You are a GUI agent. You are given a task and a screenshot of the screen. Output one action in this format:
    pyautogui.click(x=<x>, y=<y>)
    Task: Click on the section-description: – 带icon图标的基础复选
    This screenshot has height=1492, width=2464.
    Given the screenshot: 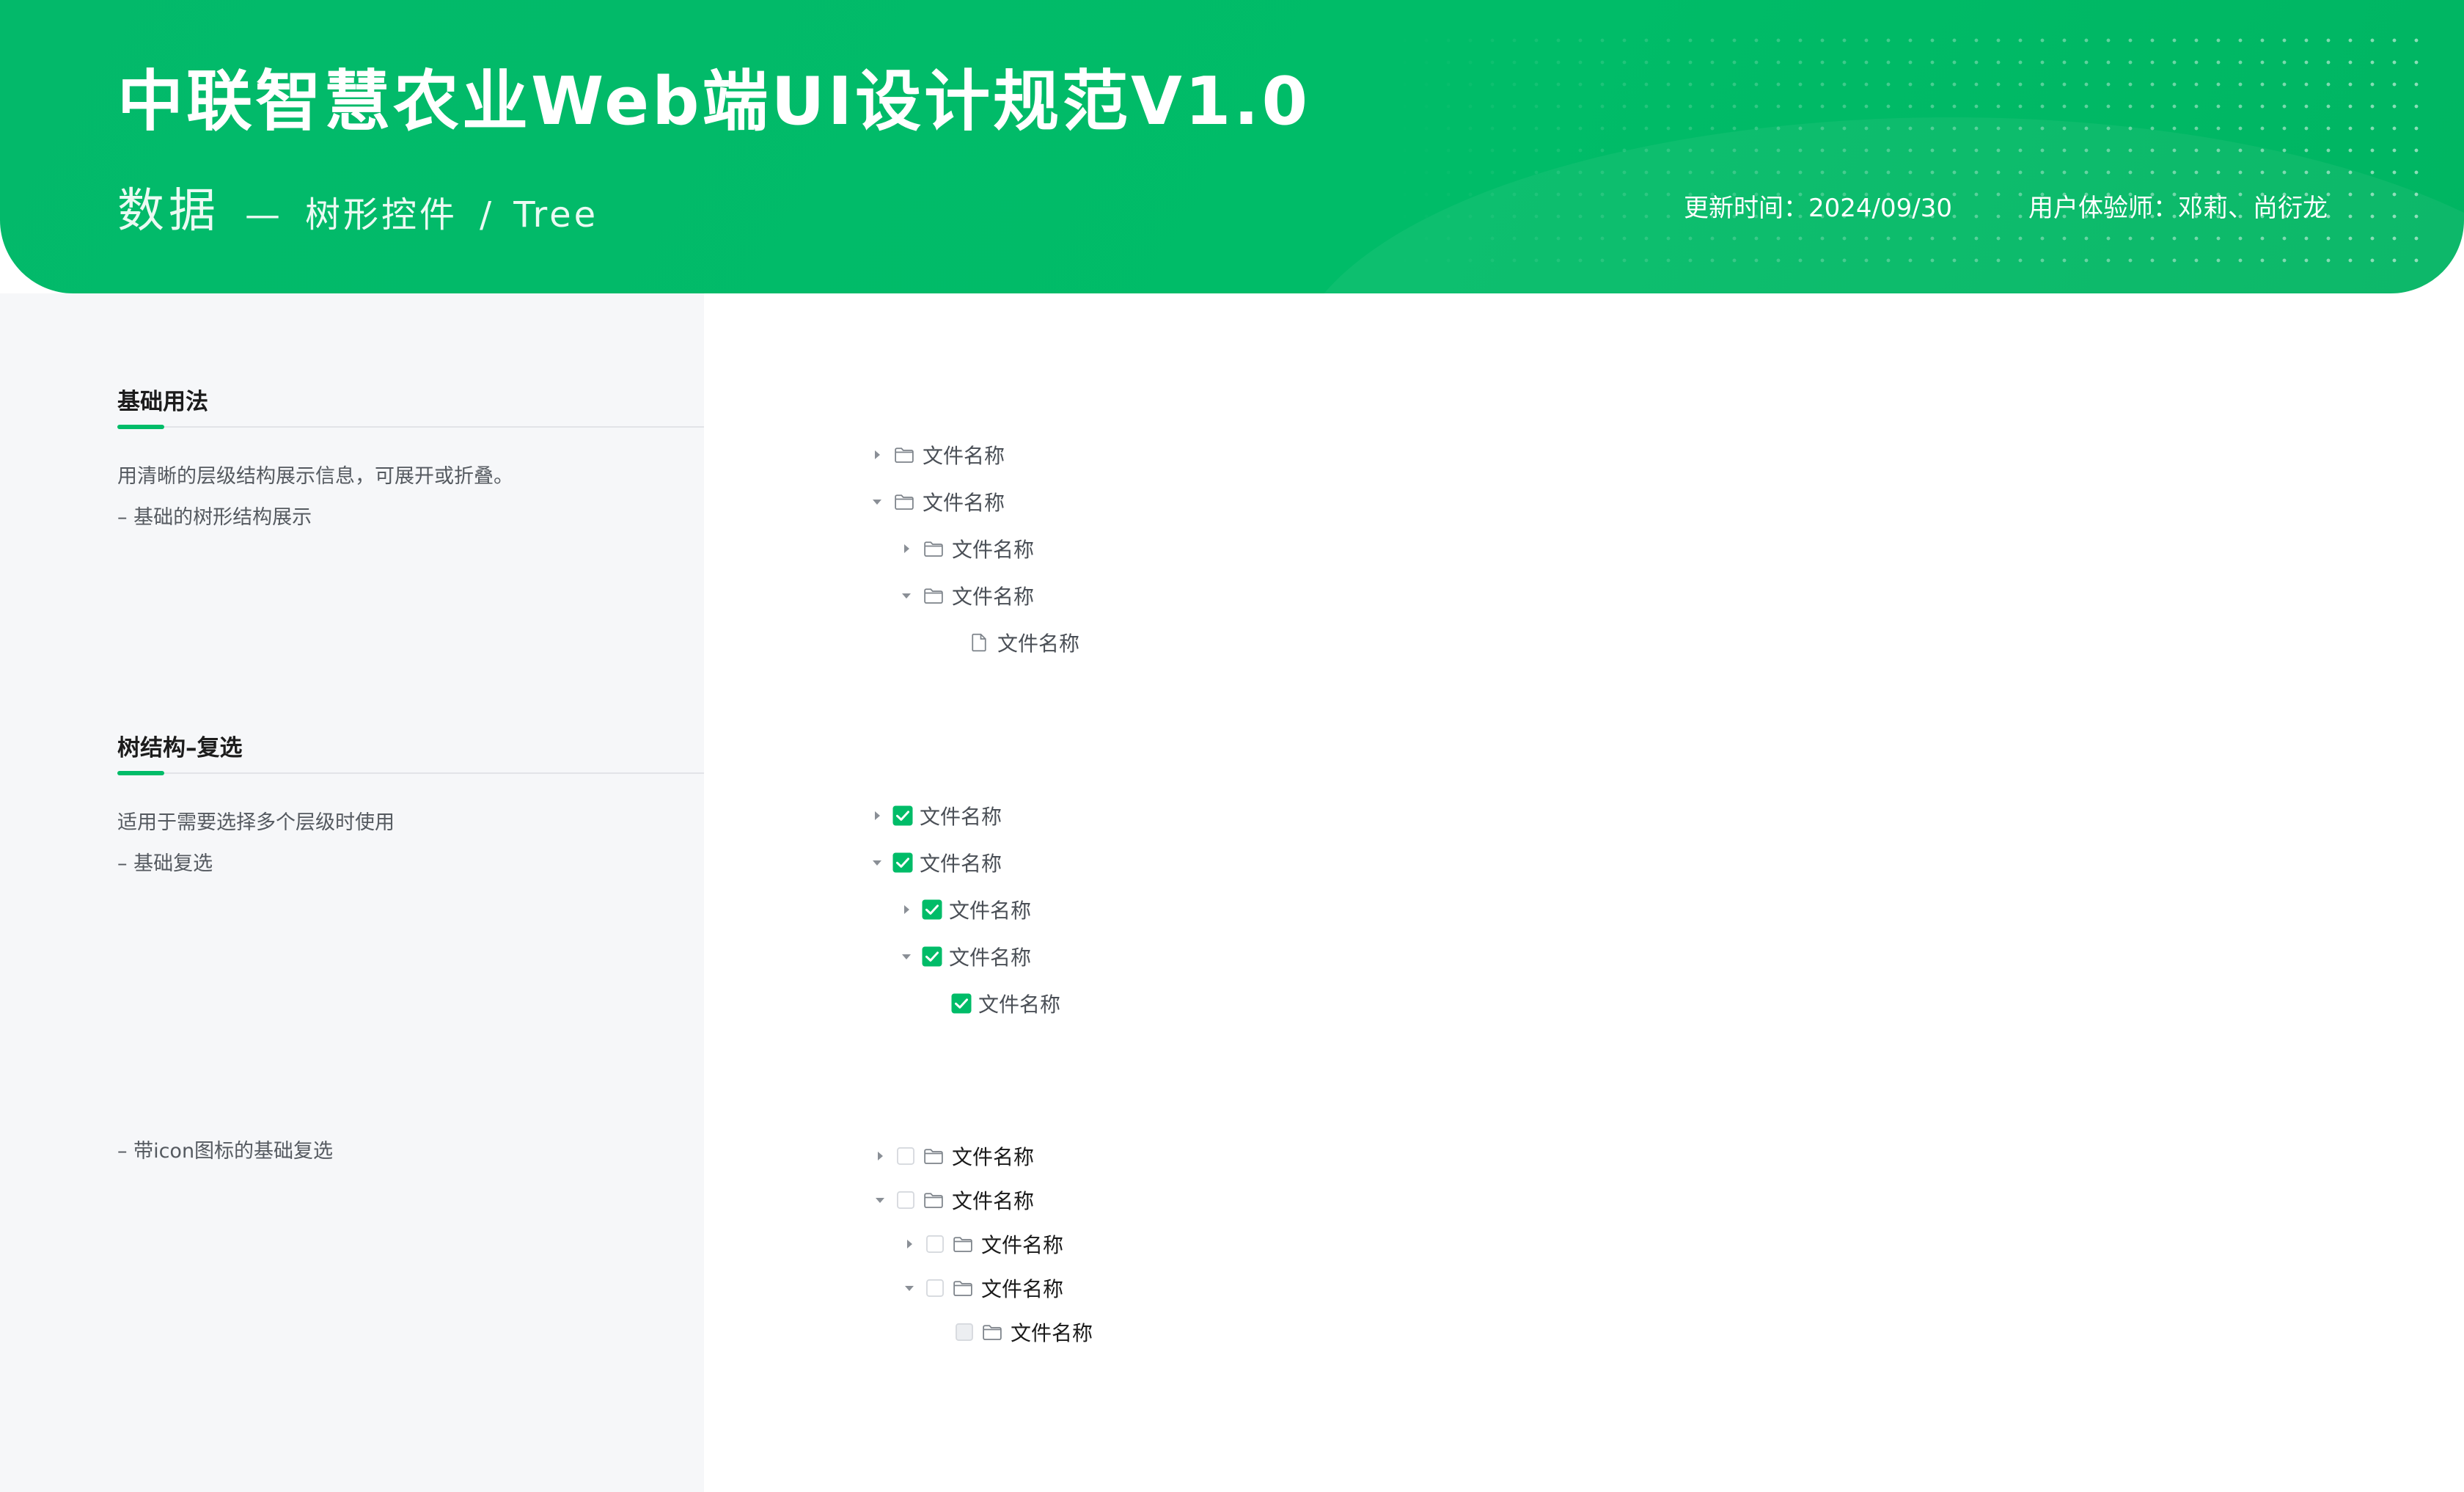 What is the action you would take?
    pyautogui.click(x=225, y=1151)
    